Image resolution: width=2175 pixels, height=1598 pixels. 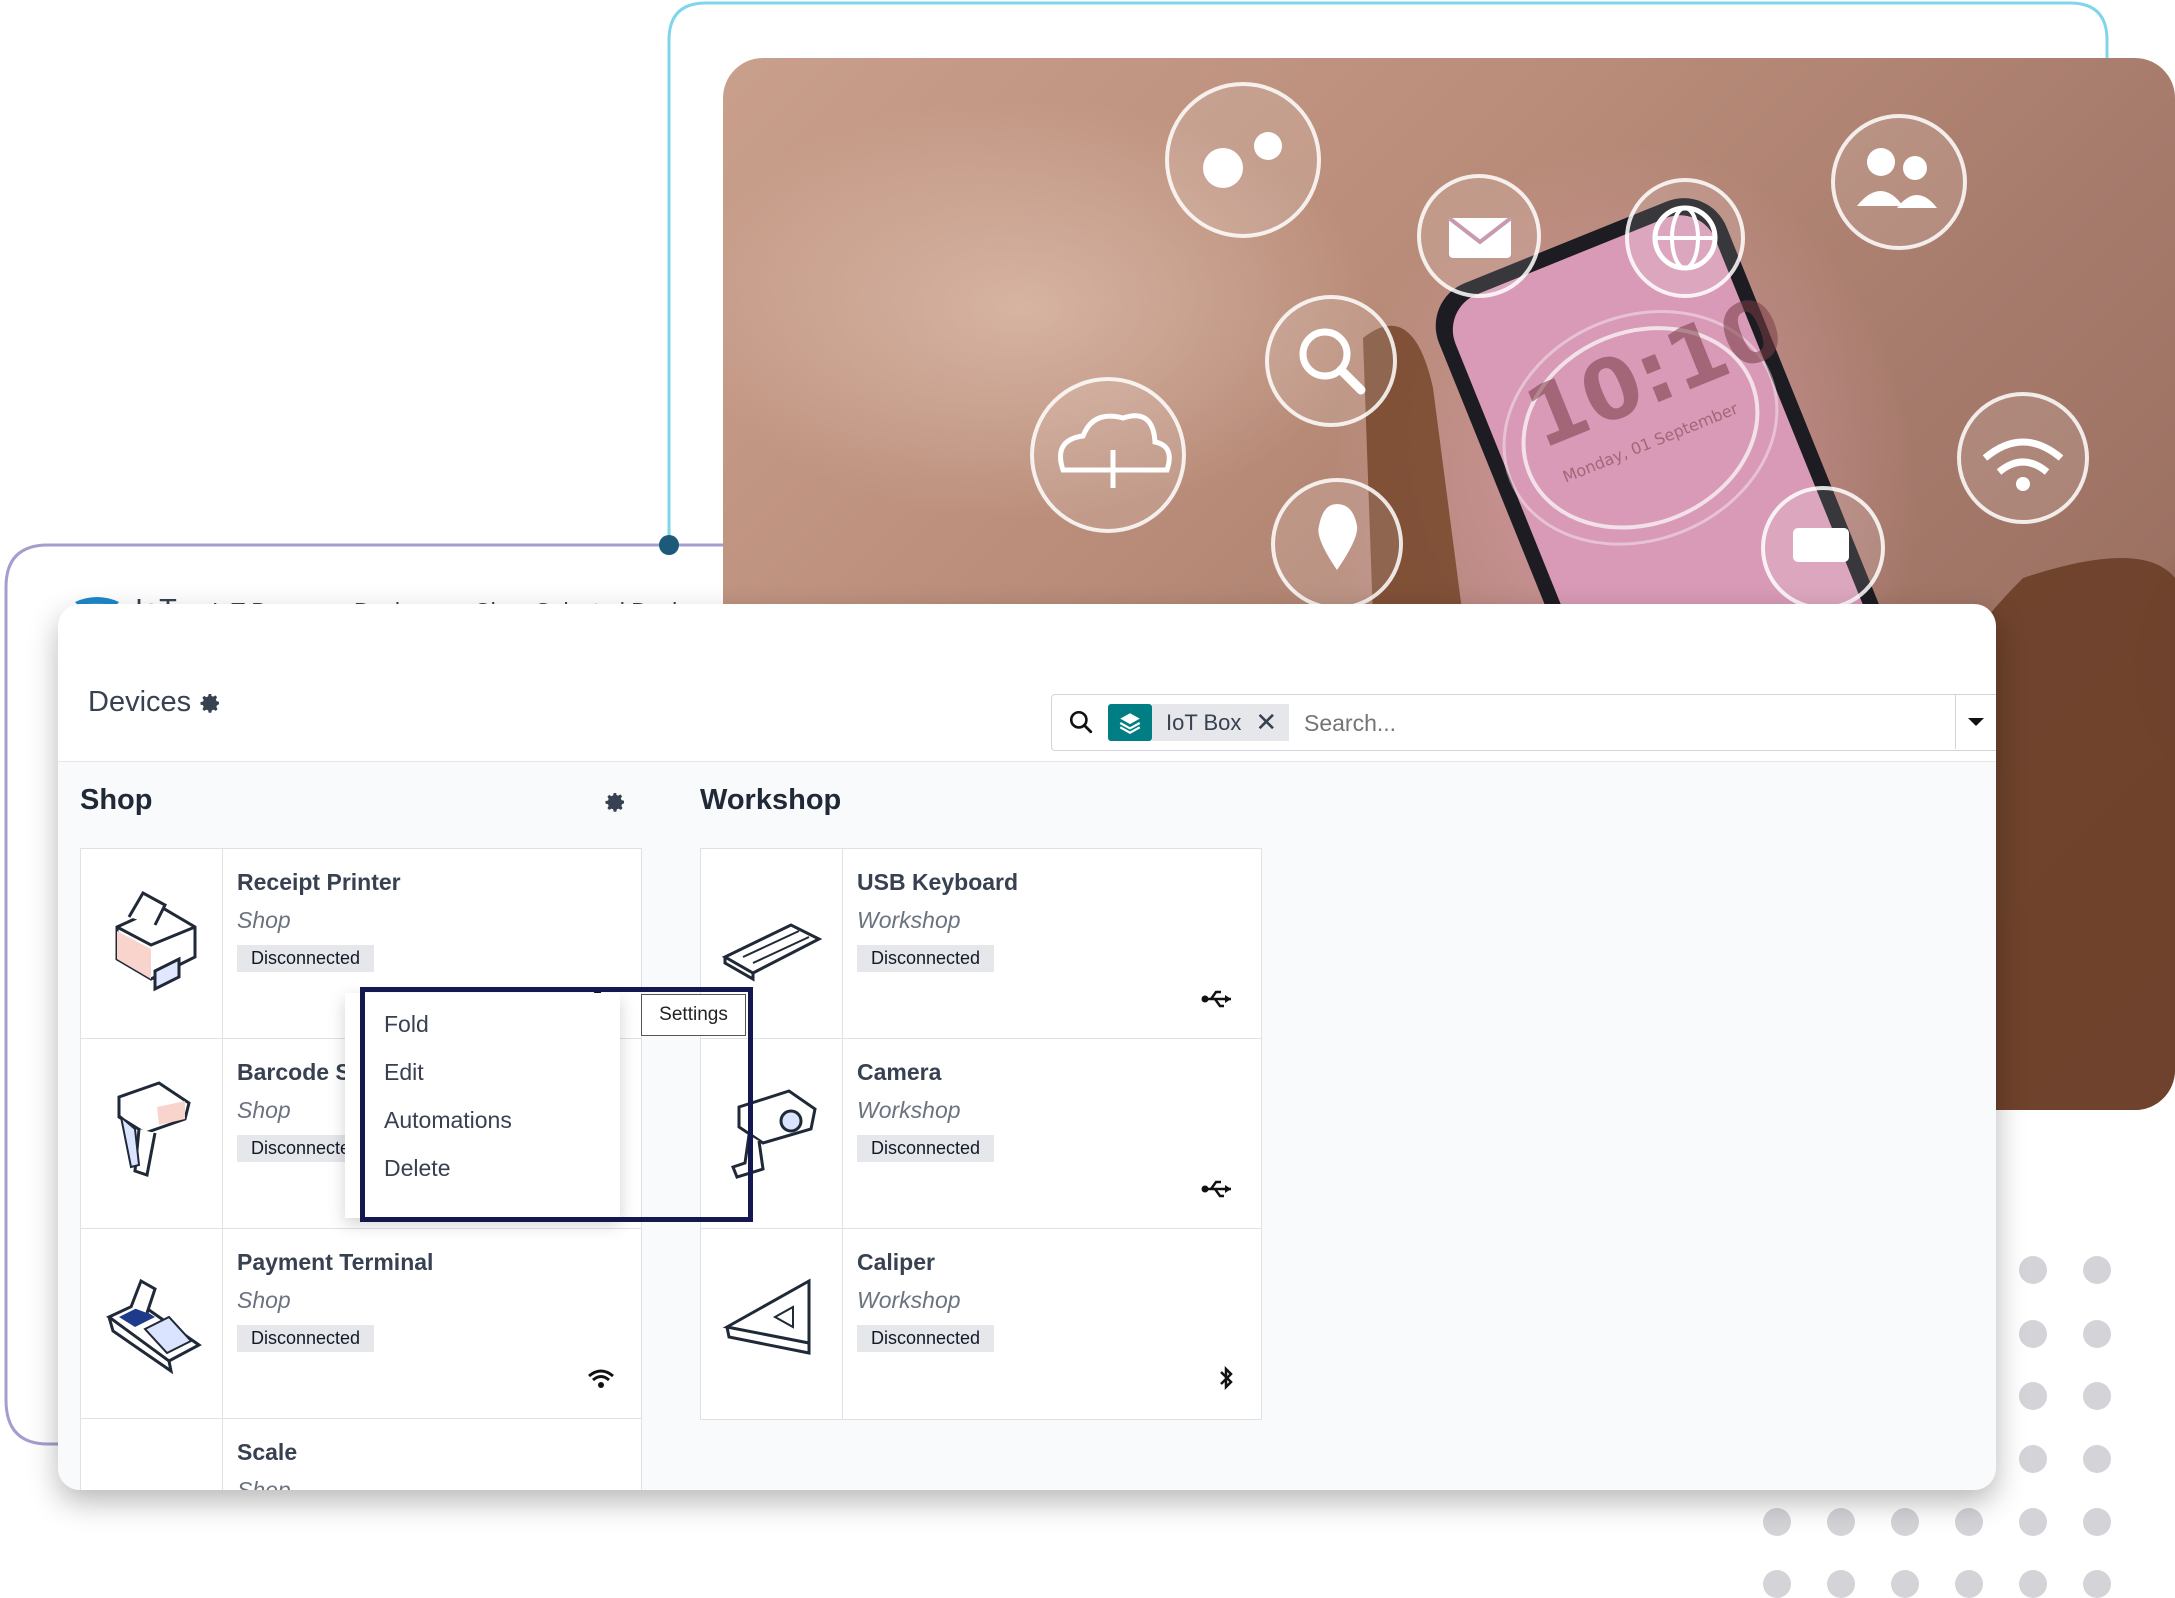 I want to click on search-facet: IoT Box ✕, so click(x=1199, y=722).